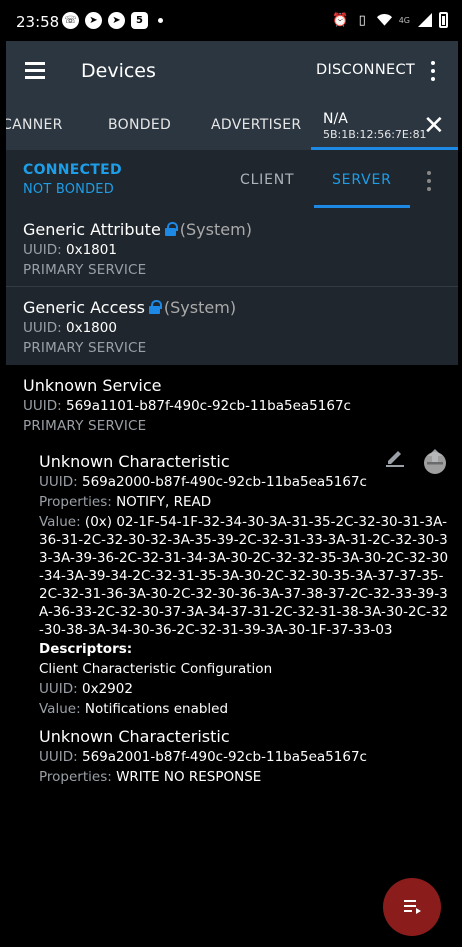  What do you see at coordinates (70, 328) in the screenshot?
I see `service-uuid: UUID: 0x1800` at bounding box center [70, 328].